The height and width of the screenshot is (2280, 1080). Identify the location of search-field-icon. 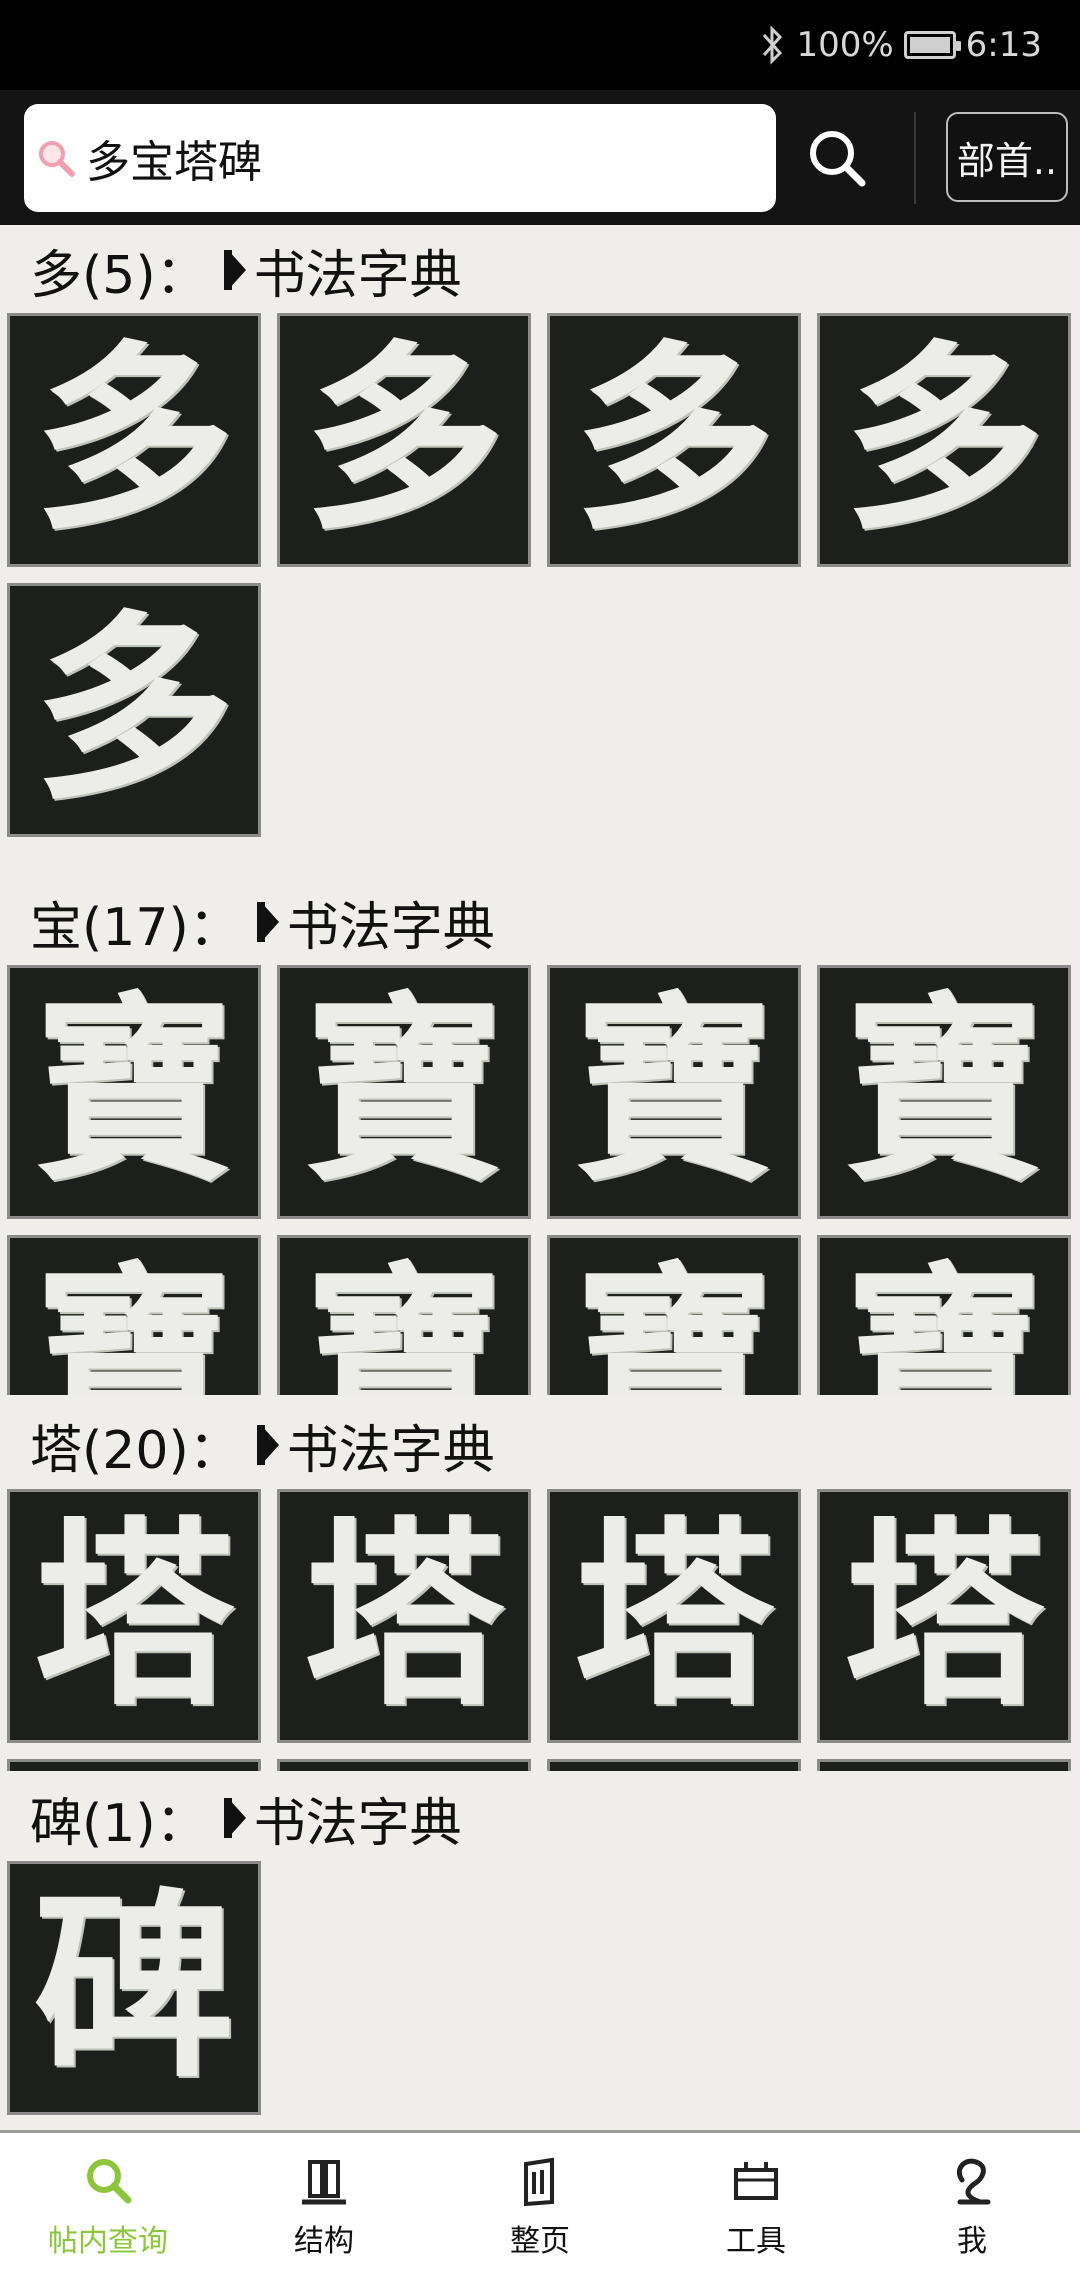
(57, 159).